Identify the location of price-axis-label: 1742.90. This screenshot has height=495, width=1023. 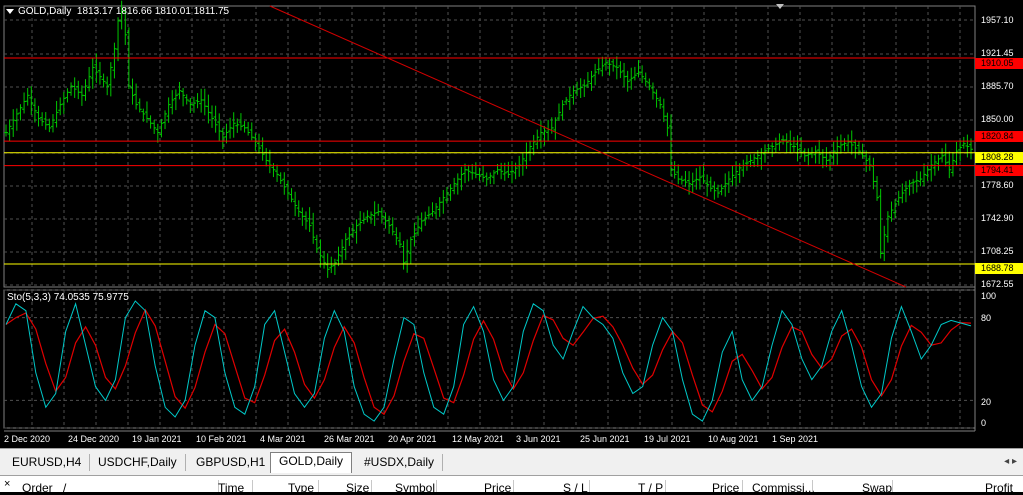
(997, 218).